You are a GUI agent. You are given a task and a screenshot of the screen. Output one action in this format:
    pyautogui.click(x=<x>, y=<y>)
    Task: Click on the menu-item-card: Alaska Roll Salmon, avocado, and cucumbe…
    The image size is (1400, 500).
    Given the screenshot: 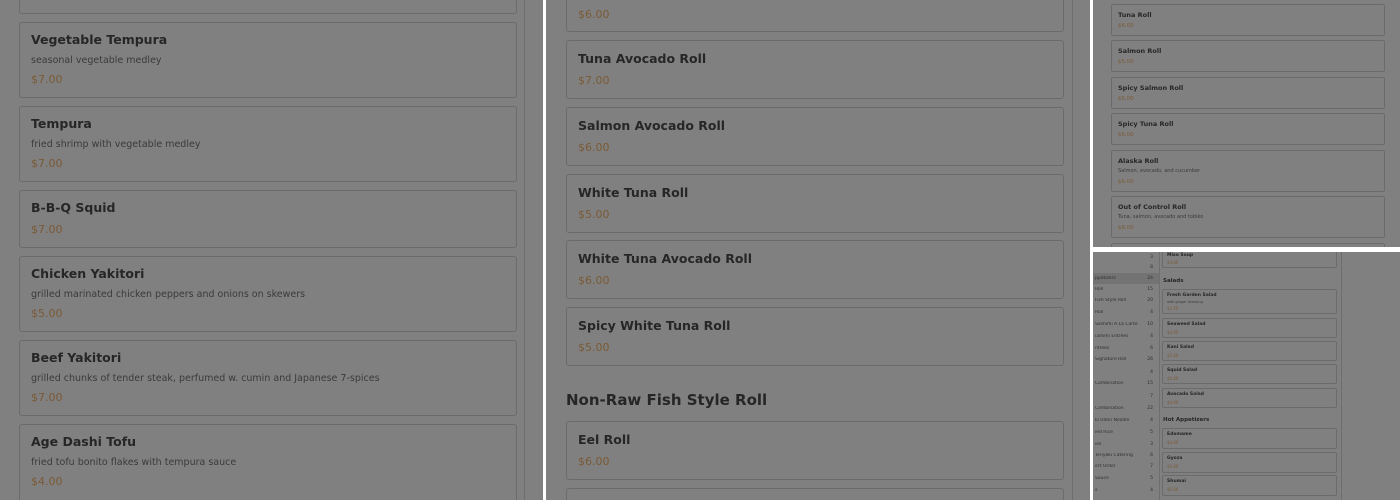 What is the action you would take?
    pyautogui.click(x=1248, y=171)
    